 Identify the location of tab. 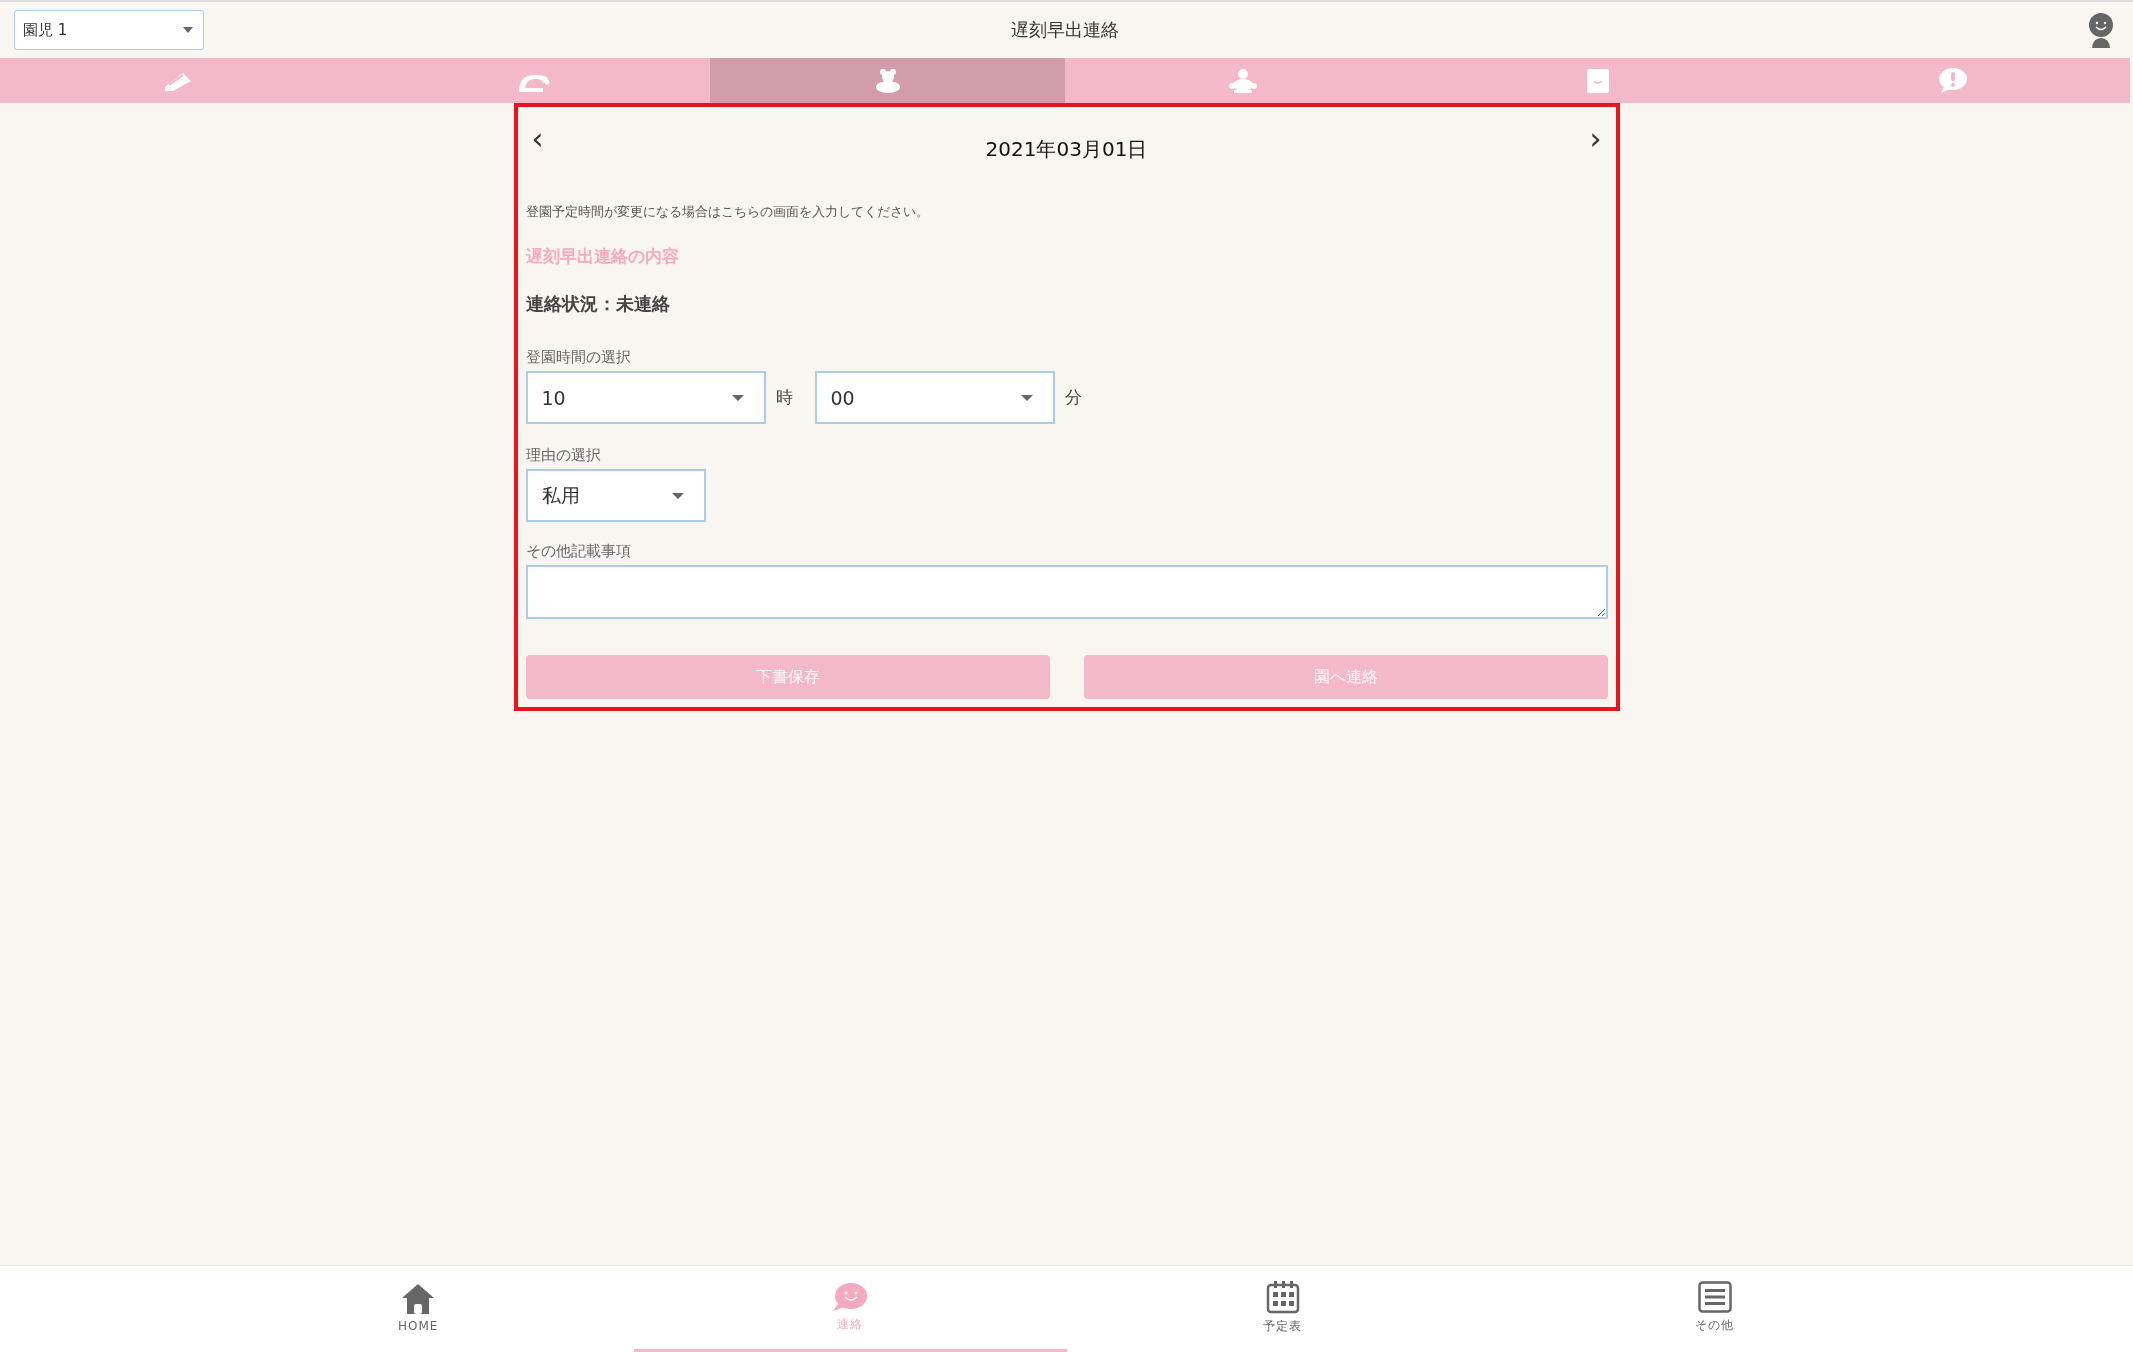
(887, 80).